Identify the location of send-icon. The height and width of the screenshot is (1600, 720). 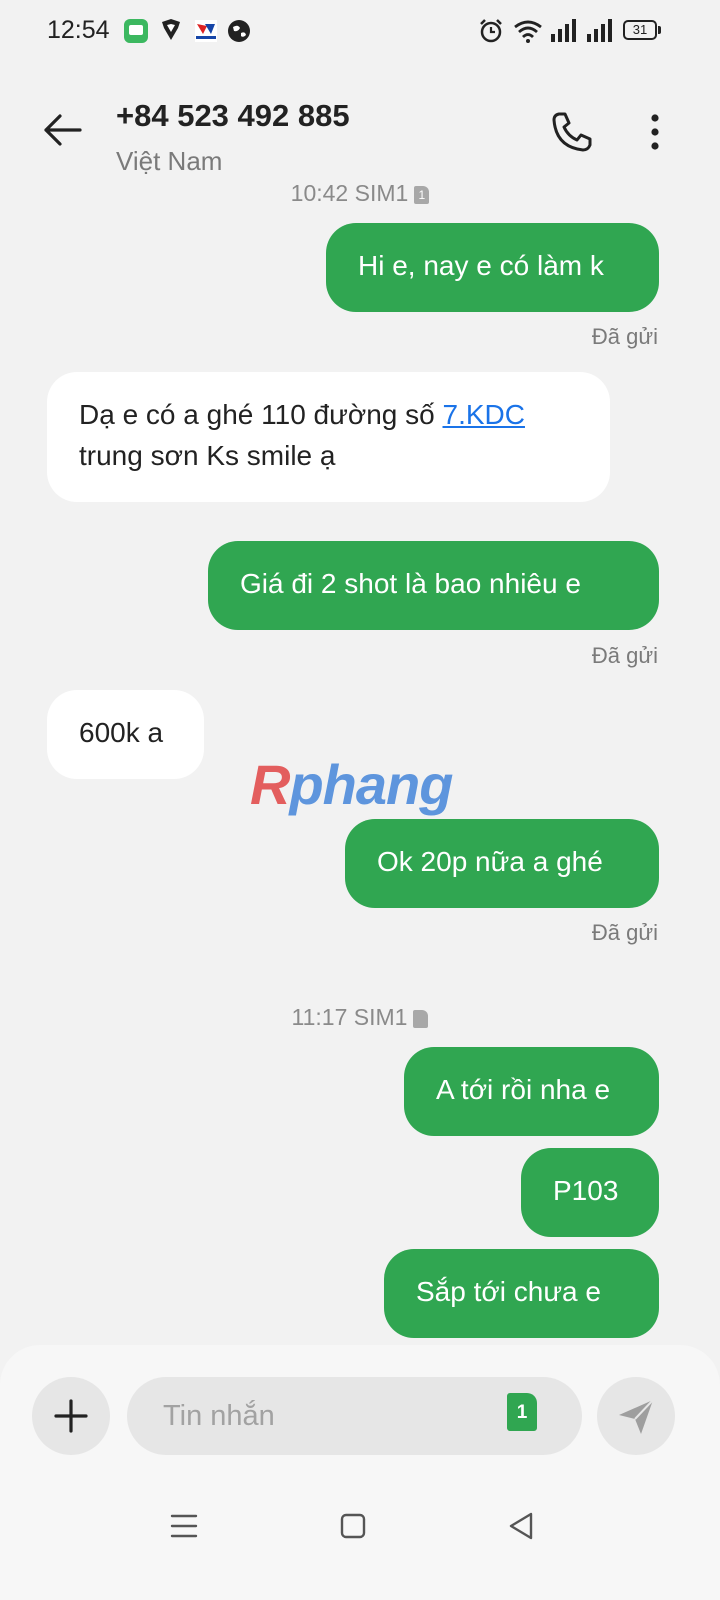
(636, 1416).